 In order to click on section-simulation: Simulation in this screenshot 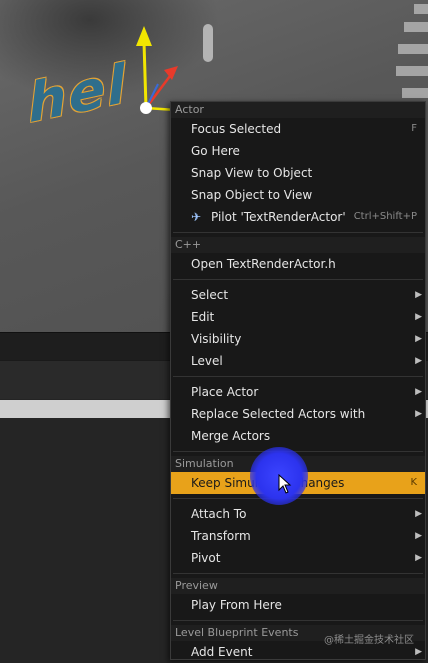, I will do `click(298, 464)`.